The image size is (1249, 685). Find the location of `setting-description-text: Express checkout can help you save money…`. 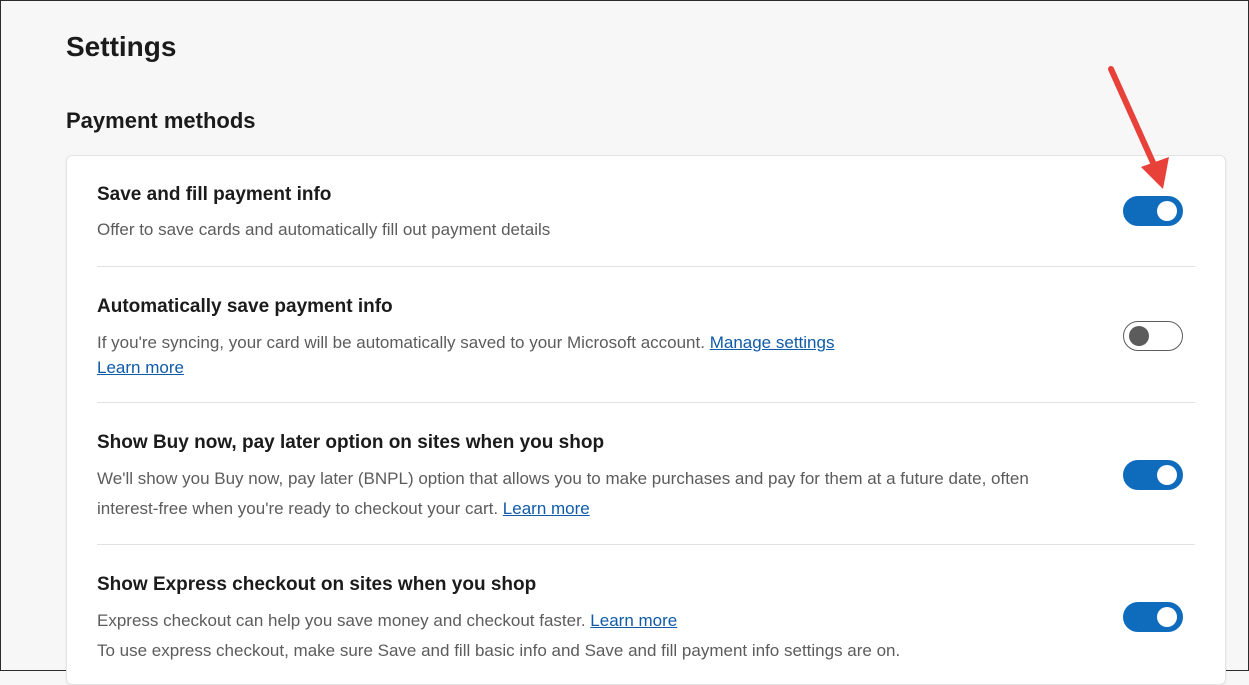

setting-description-text: Express checkout can help you save money… is located at coordinates (341, 620).